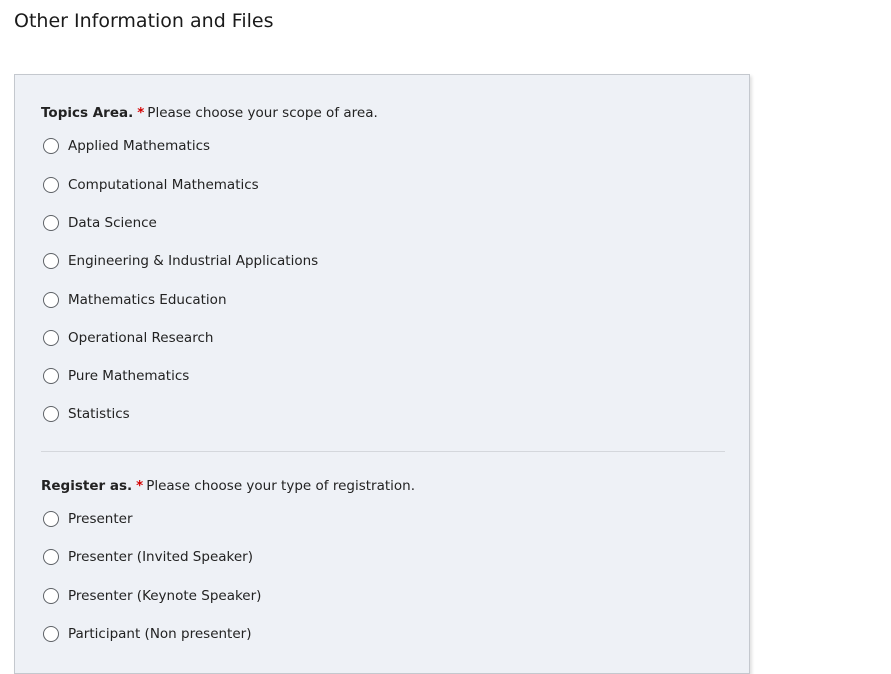 The image size is (891, 674). What do you see at coordinates (112, 223) in the screenshot?
I see `option-label: Data Science` at bounding box center [112, 223].